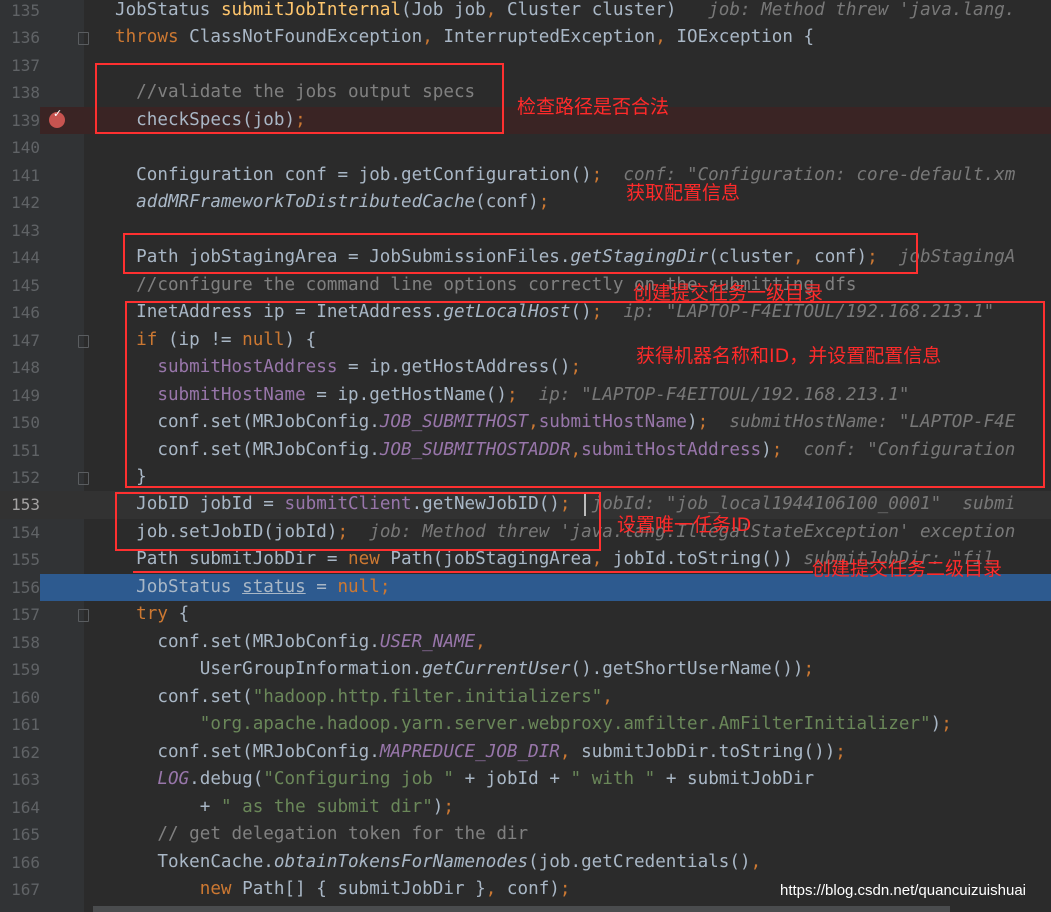 The width and height of the screenshot is (1051, 912). What do you see at coordinates (20, 12) in the screenshot?
I see `line-number: 135` at bounding box center [20, 12].